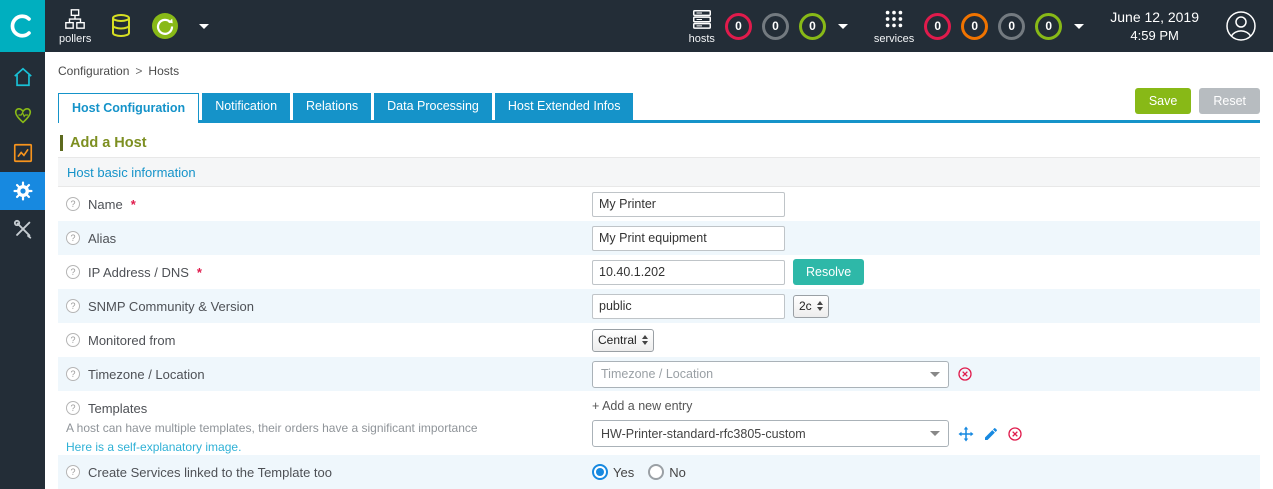 This screenshot has width=1273, height=489. What do you see at coordinates (644, 340) in the screenshot?
I see `select-updown-icon` at bounding box center [644, 340].